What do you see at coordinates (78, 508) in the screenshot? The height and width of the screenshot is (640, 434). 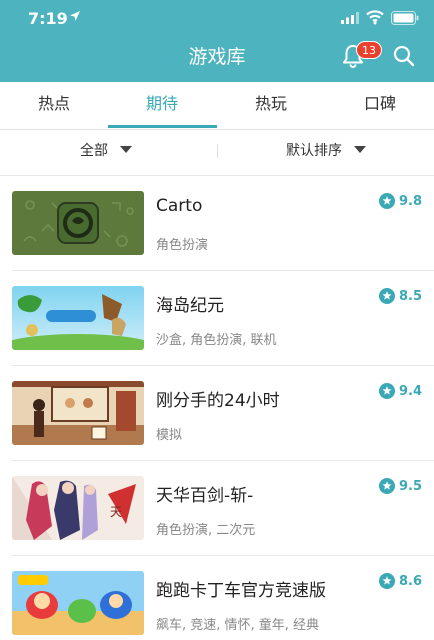 I see `game-thumbnail: 天` at bounding box center [78, 508].